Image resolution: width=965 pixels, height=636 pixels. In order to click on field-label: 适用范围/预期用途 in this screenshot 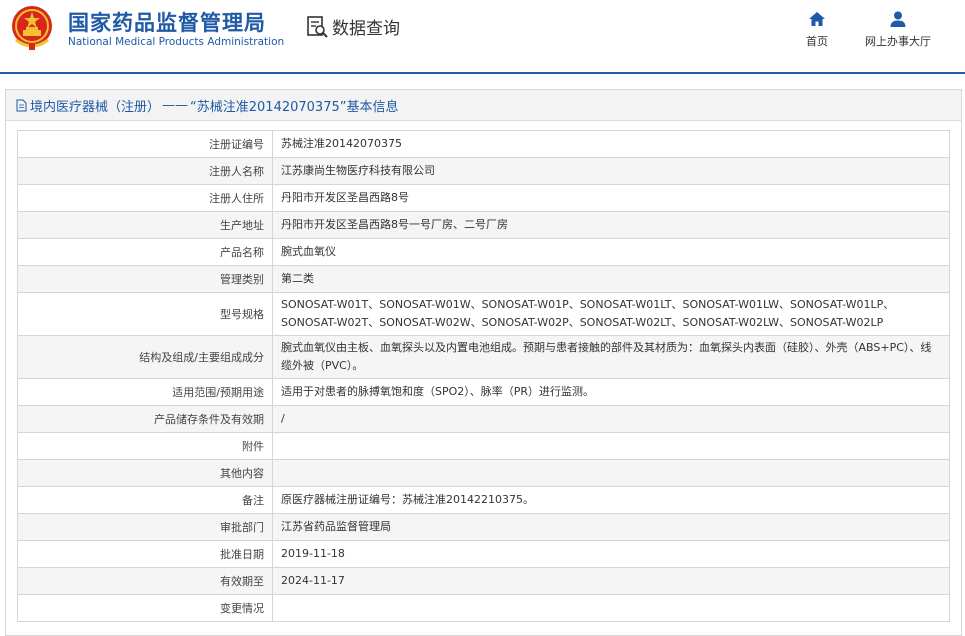, I will do `click(145, 392)`.